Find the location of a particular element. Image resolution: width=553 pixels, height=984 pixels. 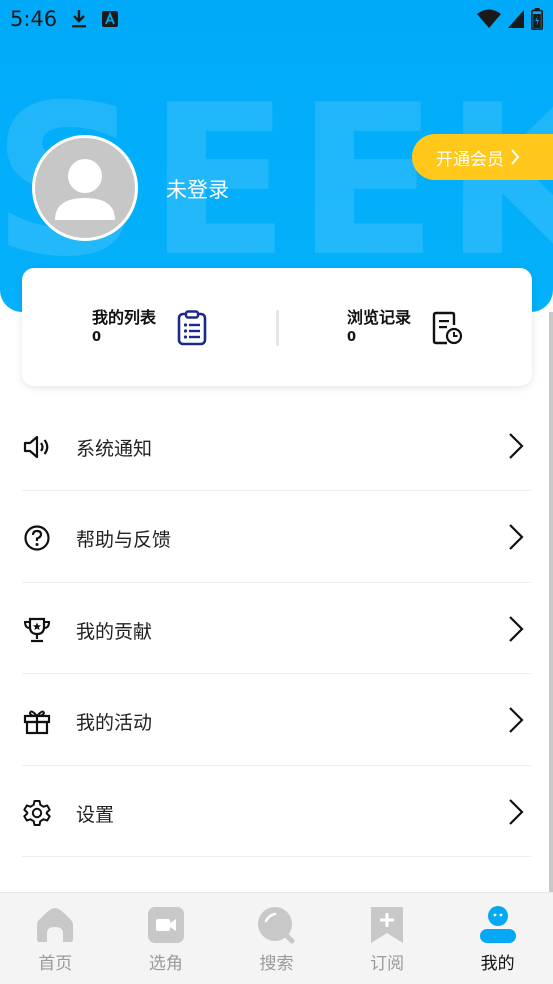

menu-item-activities: 我的活动 is located at coordinates (276, 720).